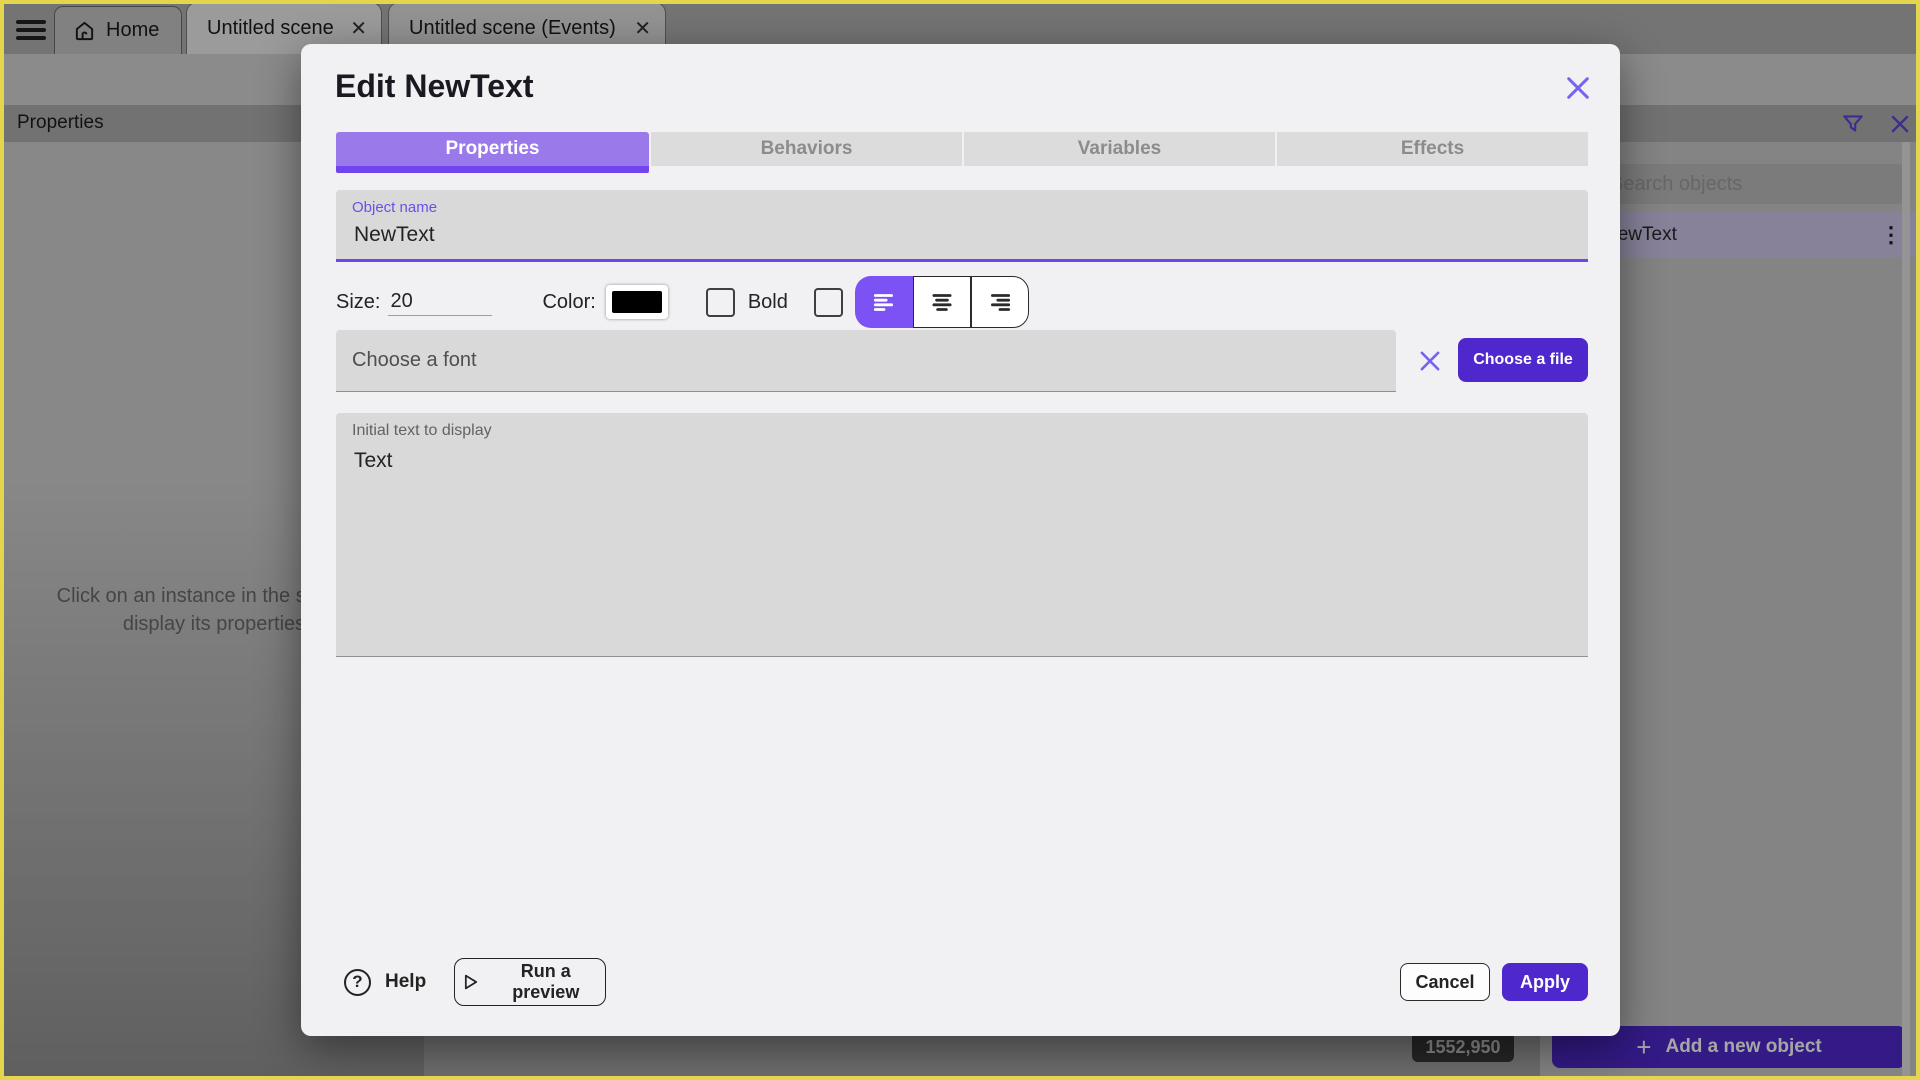 This screenshot has width=1920, height=1080. I want to click on align-left-button, so click(884, 302).